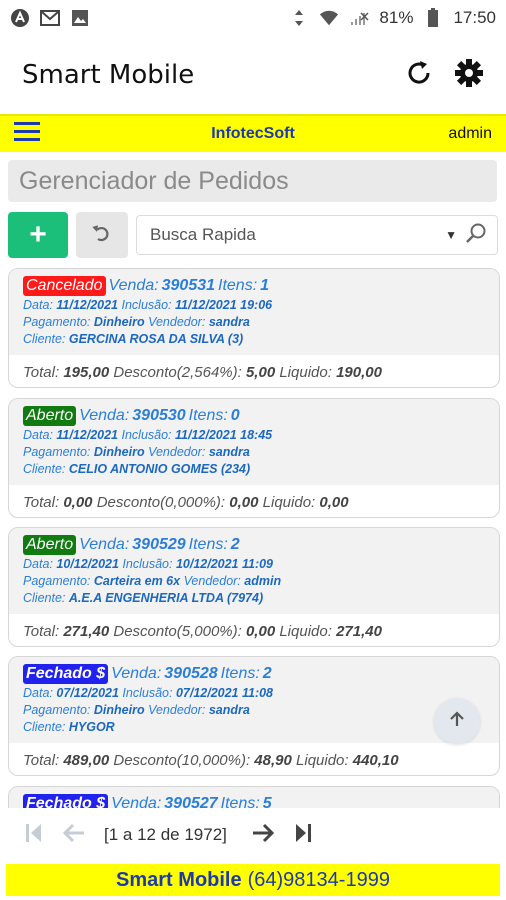 This screenshot has height=900, width=506. I want to click on venda-number: 390528, so click(191, 673).